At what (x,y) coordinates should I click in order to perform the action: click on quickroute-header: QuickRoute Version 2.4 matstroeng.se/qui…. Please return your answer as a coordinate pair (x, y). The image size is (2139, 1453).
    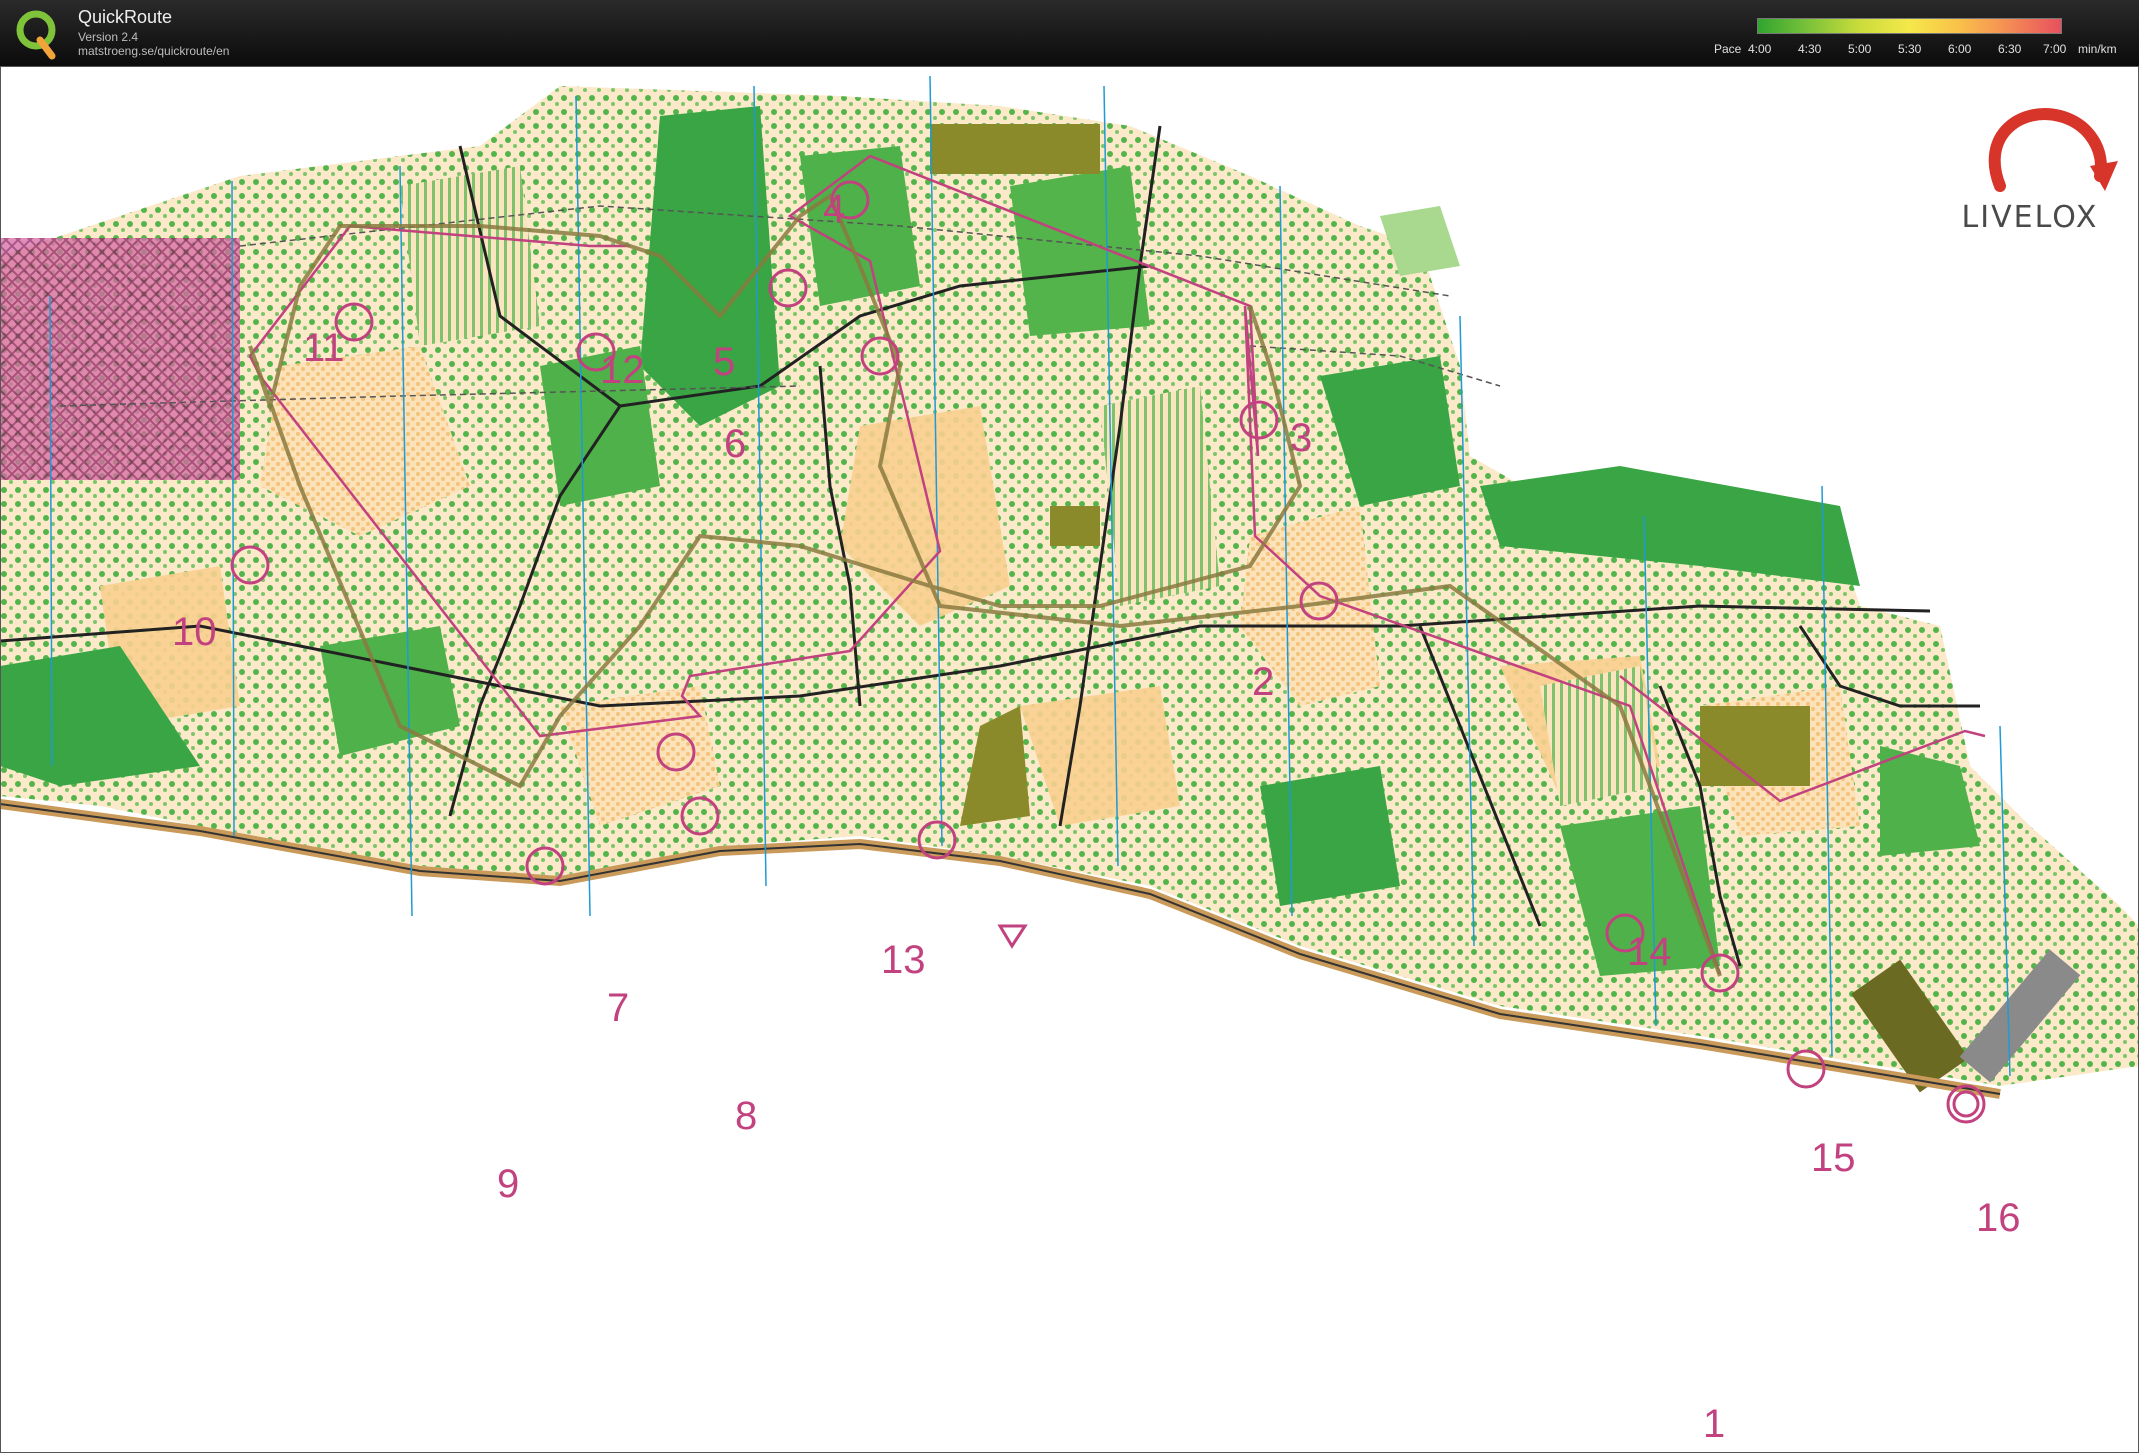
    Looking at the image, I should click on (1069, 33).